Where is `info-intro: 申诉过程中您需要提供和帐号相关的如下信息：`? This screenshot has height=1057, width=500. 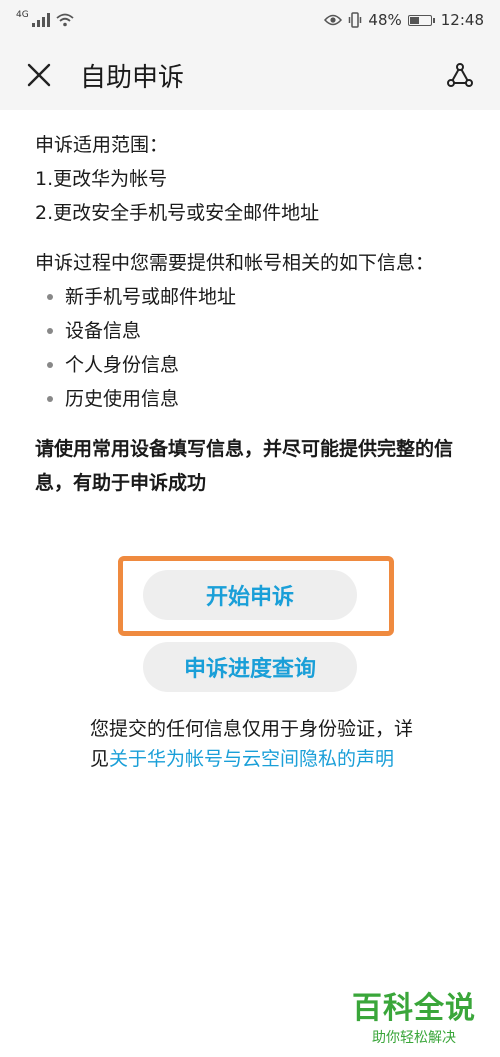
info-intro: 申诉过程中您需要提供和帐号相关的如下信息： is located at coordinates (235, 263).